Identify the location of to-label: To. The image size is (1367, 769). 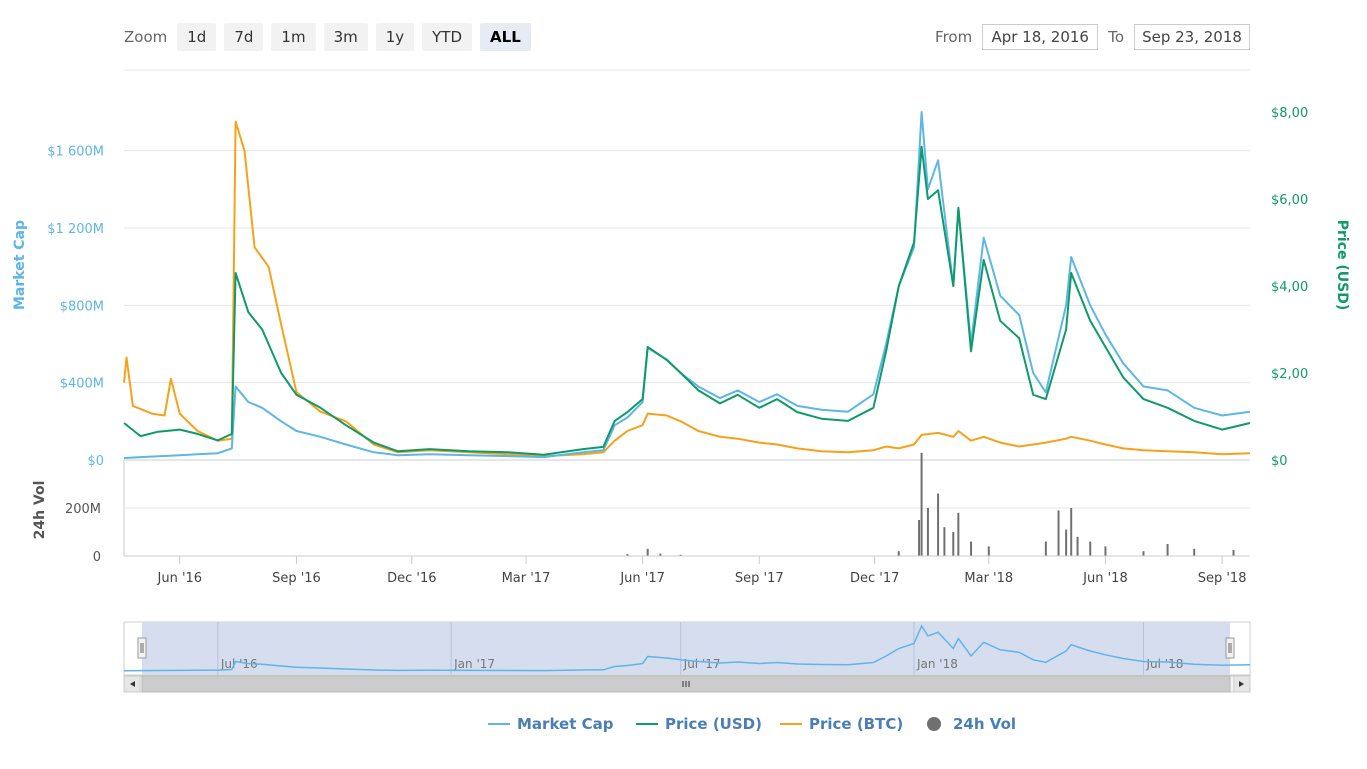
(1116, 37).